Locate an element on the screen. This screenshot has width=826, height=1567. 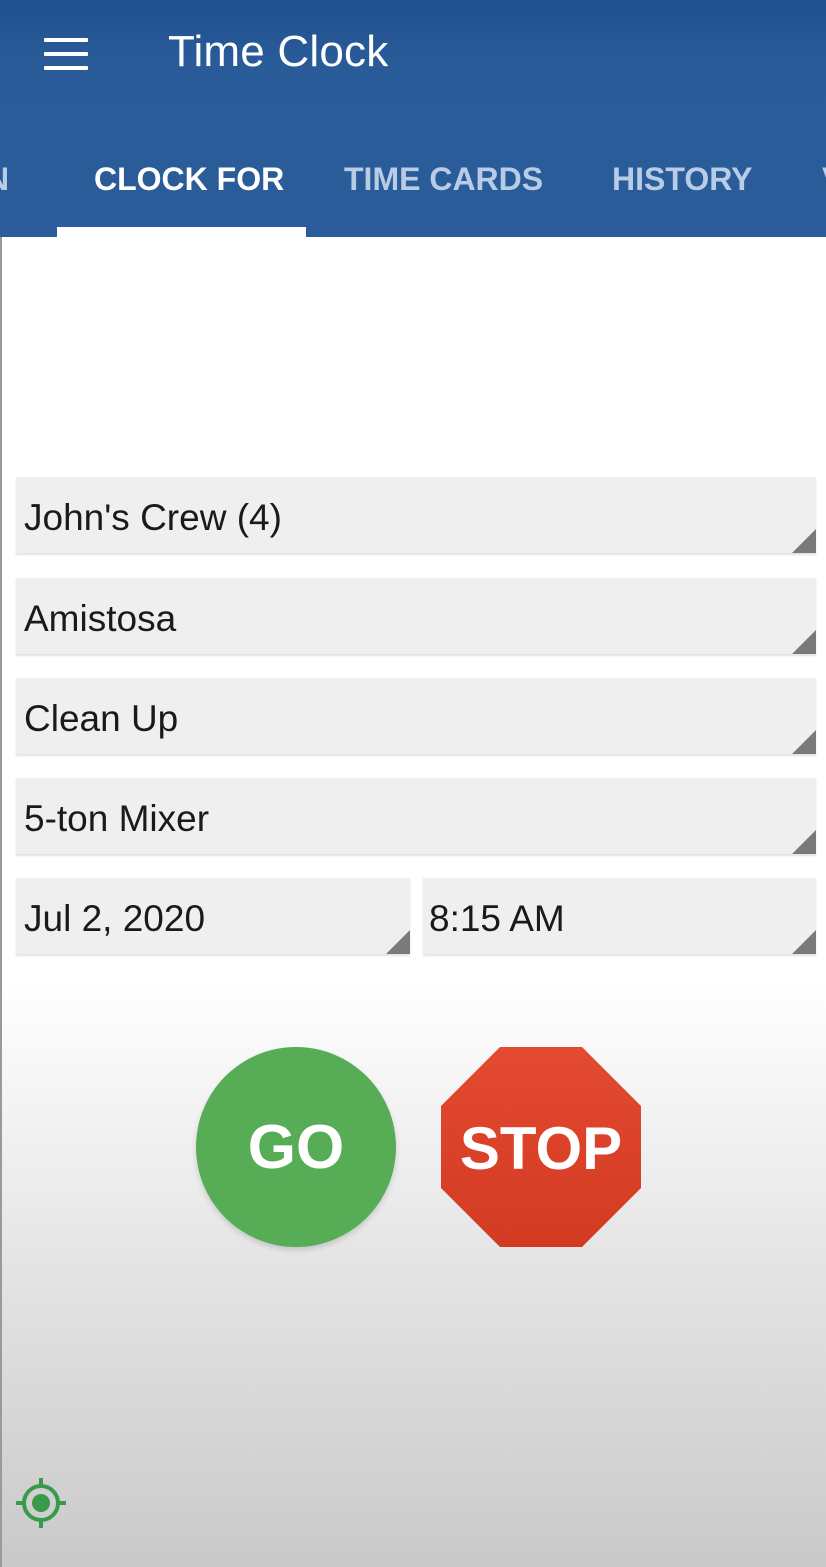
stop-button: STOP is located at coordinates (541, 1147).